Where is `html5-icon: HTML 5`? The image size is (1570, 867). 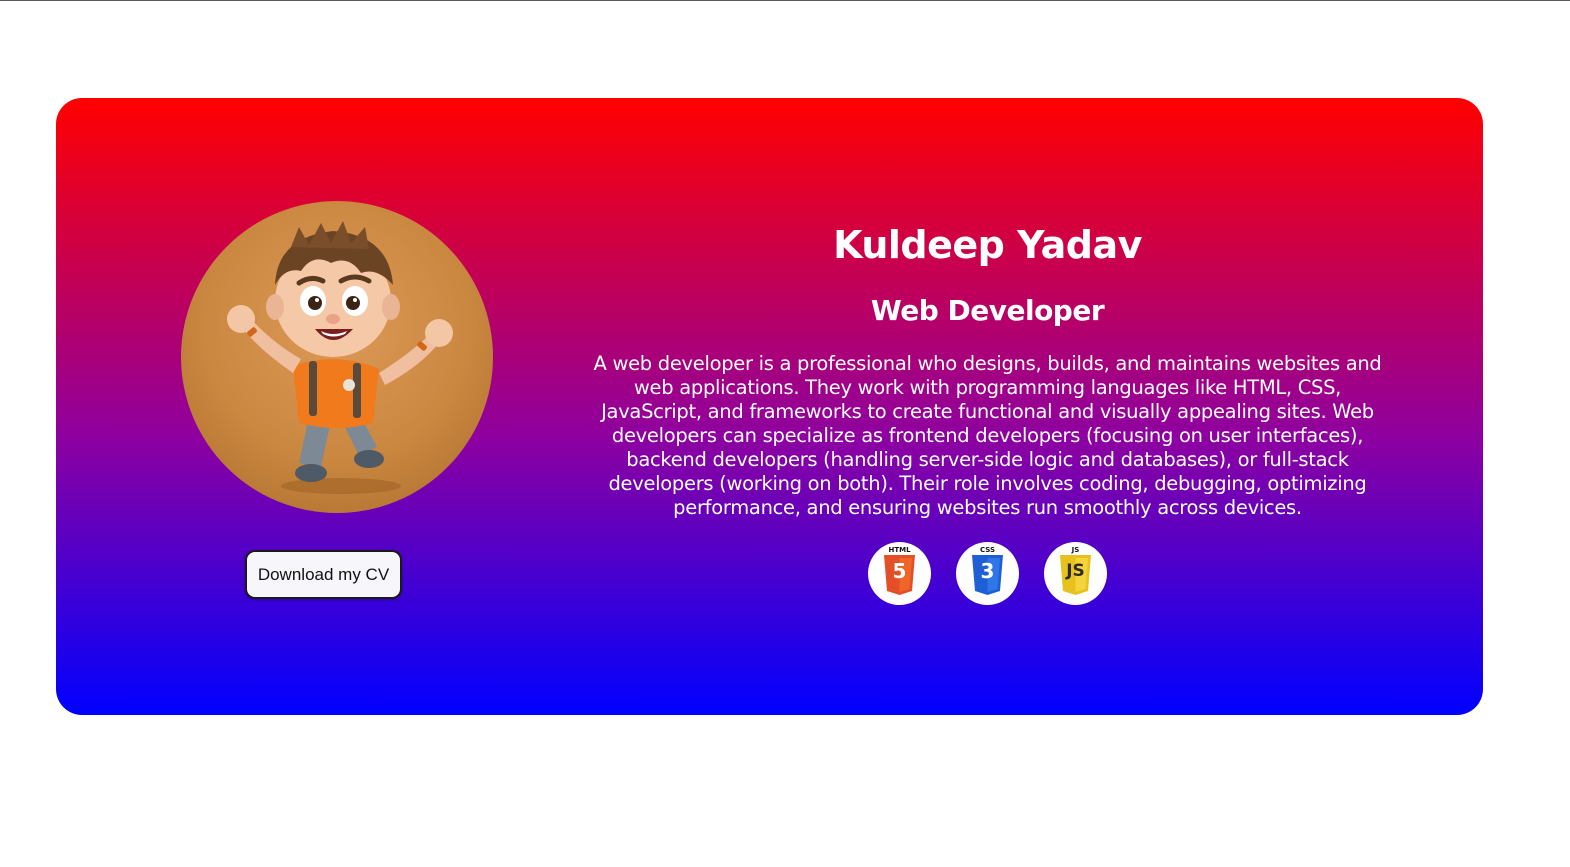 html5-icon: HTML 5 is located at coordinates (899, 573).